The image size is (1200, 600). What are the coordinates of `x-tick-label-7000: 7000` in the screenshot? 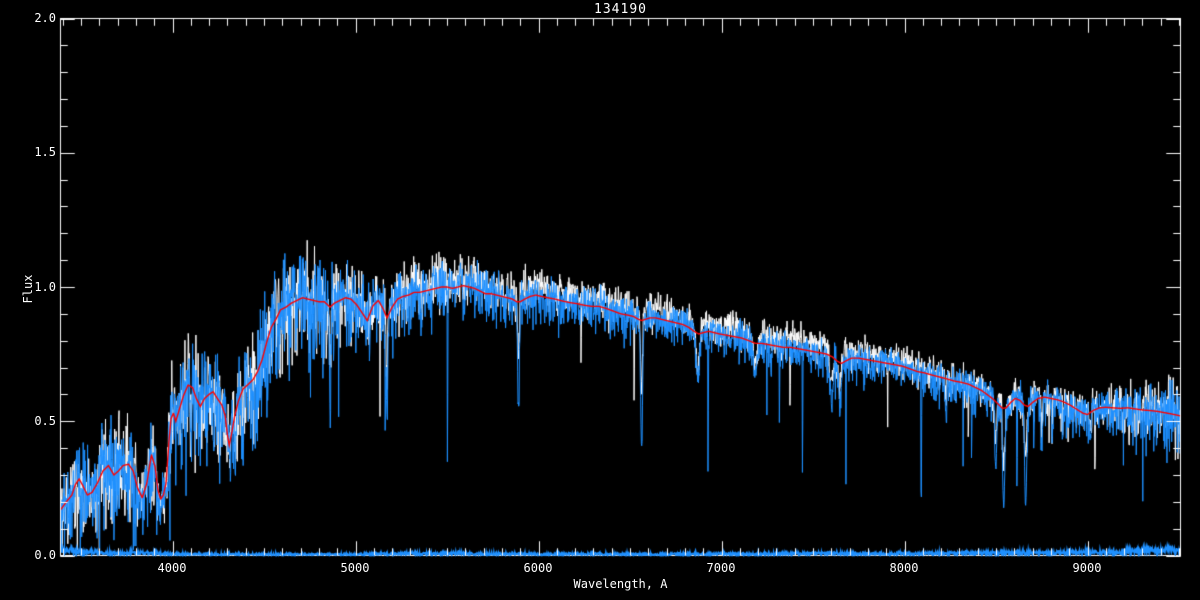 It's located at (721, 568).